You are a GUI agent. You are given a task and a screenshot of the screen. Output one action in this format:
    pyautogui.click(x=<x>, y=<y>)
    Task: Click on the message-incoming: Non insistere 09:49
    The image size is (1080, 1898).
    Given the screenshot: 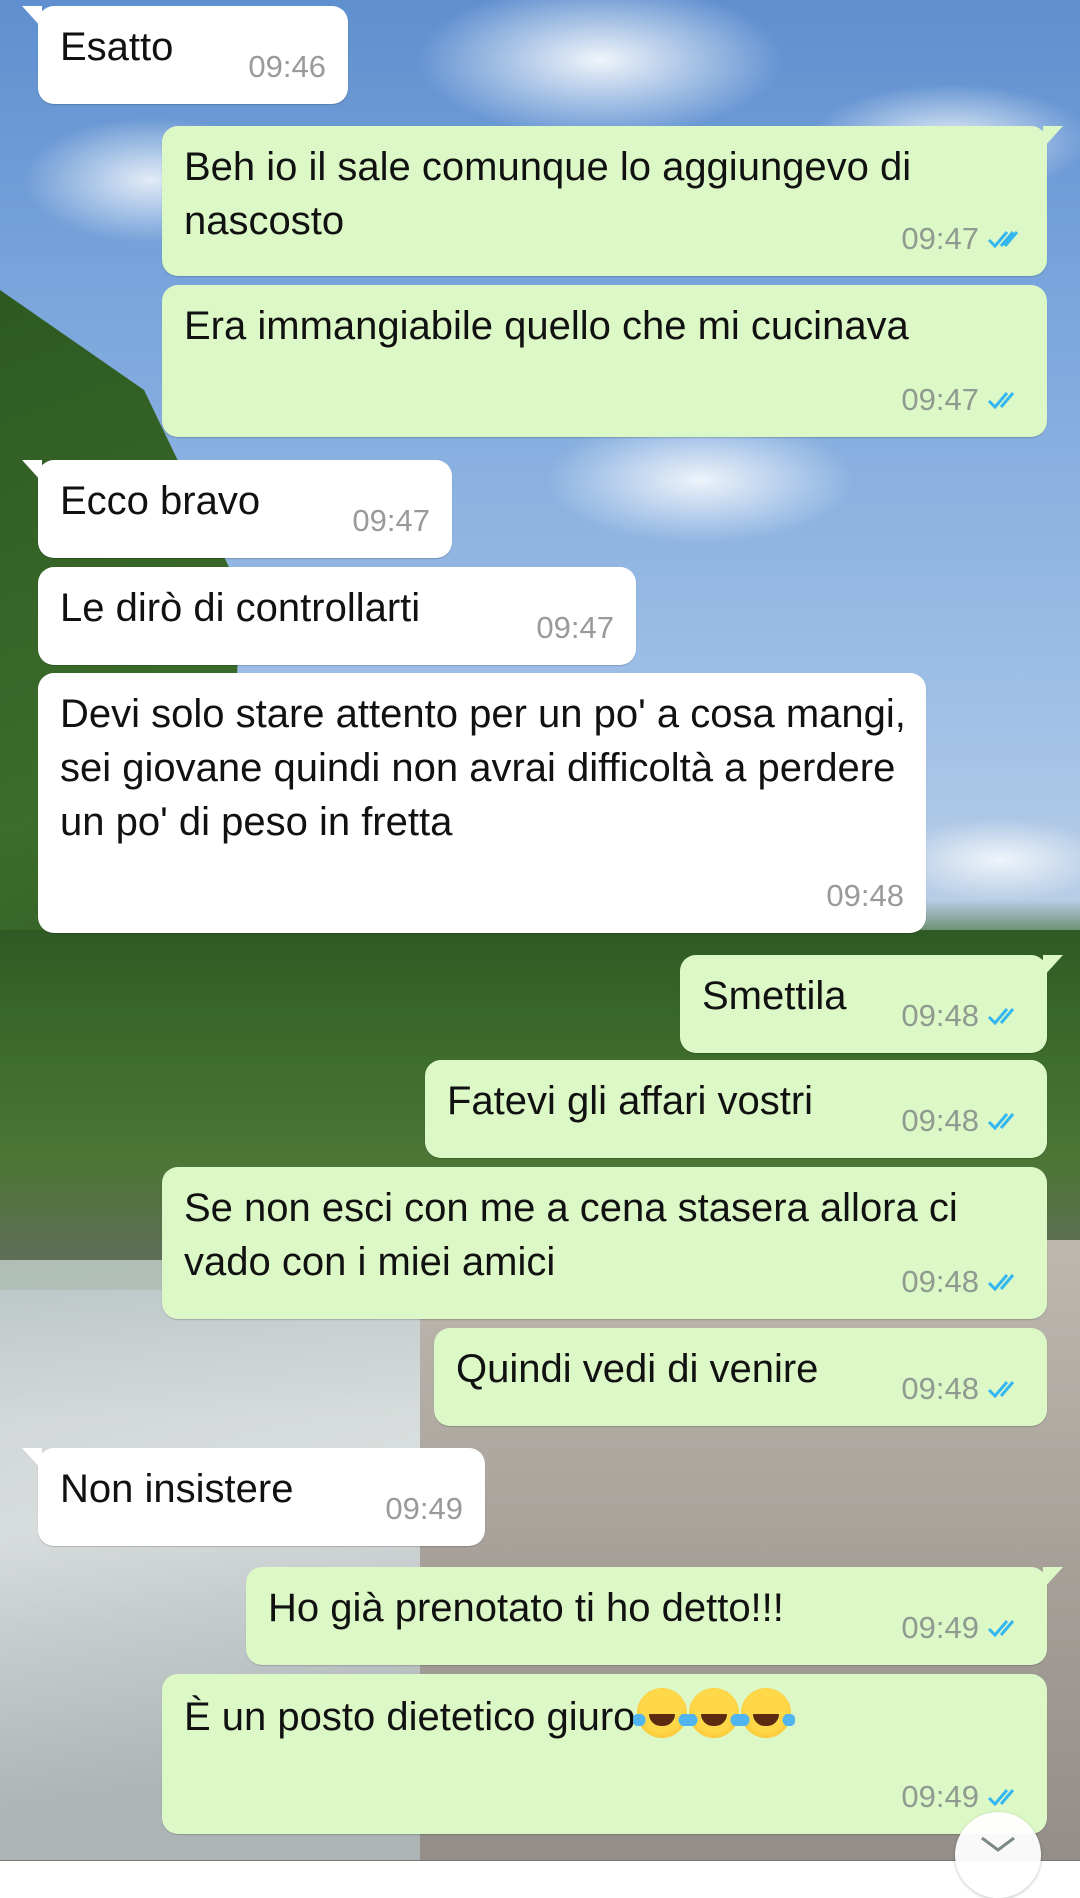 What is the action you would take?
    pyautogui.click(x=253, y=1497)
    